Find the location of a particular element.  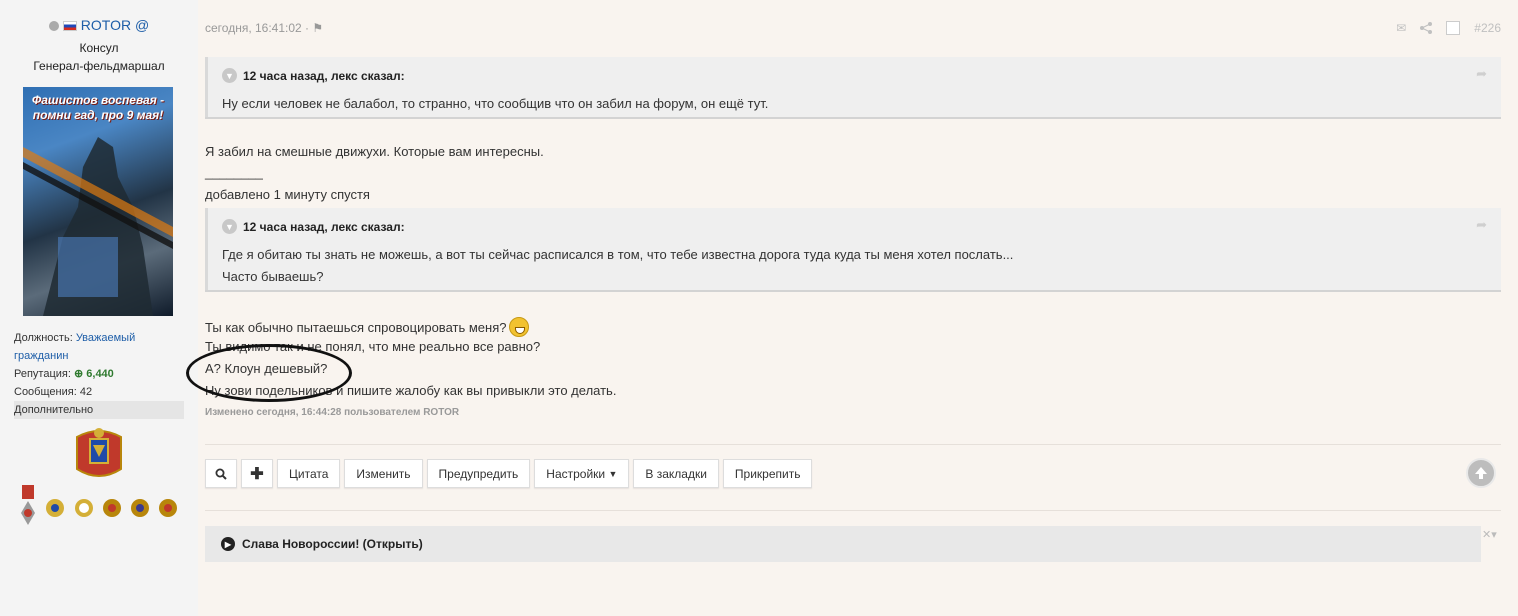

reputation-row: Репутация: ⊕ 6,440 is located at coordinates (99, 374).